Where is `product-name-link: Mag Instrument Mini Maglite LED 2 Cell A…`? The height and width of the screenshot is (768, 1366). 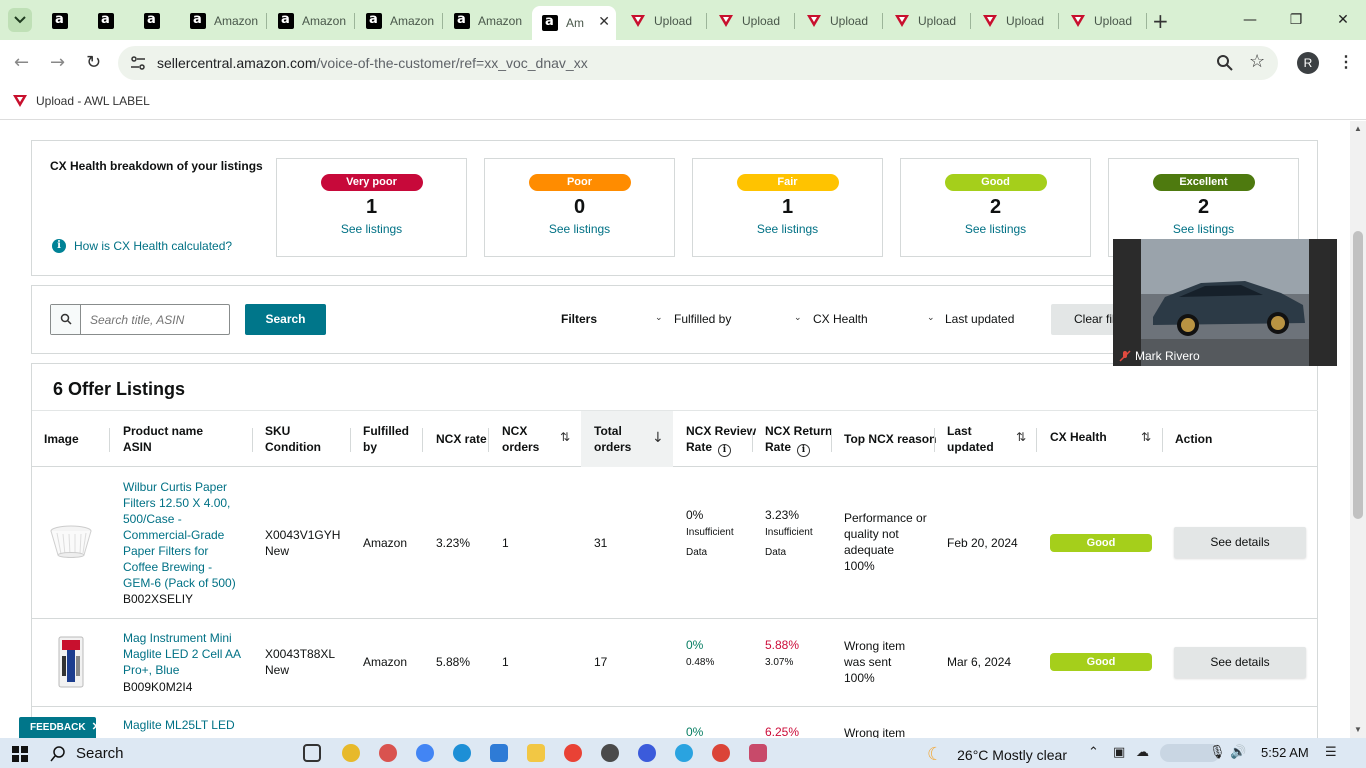 product-name-link: Mag Instrument Mini Maglite LED 2 Cell A… is located at coordinates (185, 654).